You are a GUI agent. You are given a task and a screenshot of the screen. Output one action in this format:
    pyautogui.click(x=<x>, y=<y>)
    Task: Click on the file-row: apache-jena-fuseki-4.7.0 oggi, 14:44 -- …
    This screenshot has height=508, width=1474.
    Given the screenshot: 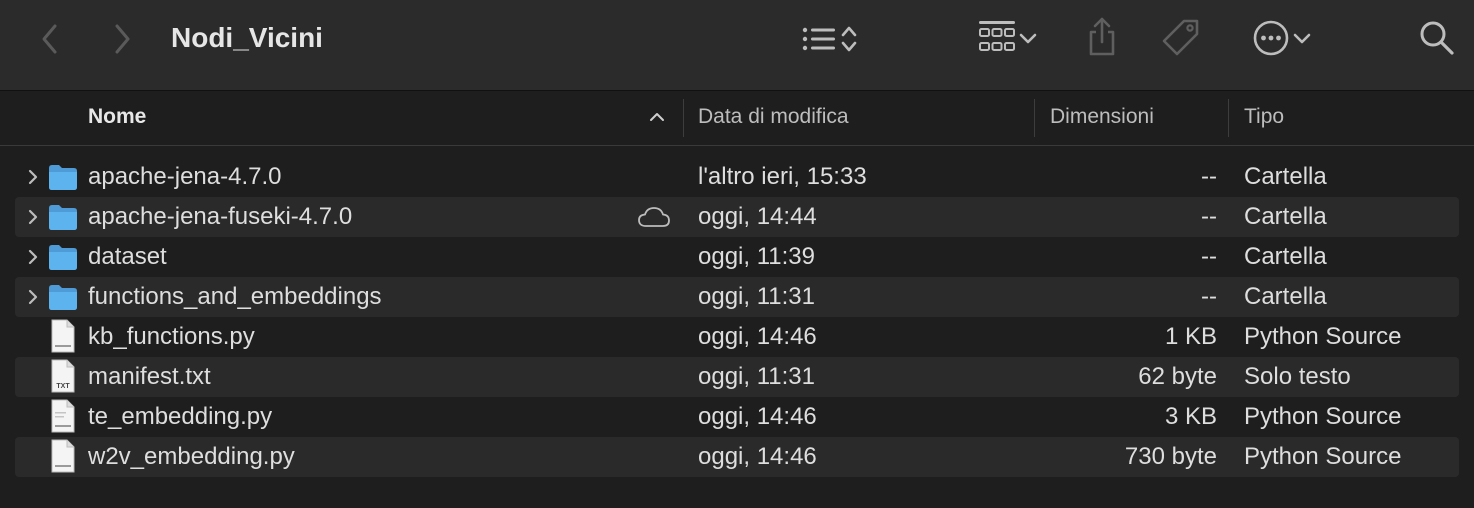 What is the action you would take?
    pyautogui.click(x=737, y=217)
    